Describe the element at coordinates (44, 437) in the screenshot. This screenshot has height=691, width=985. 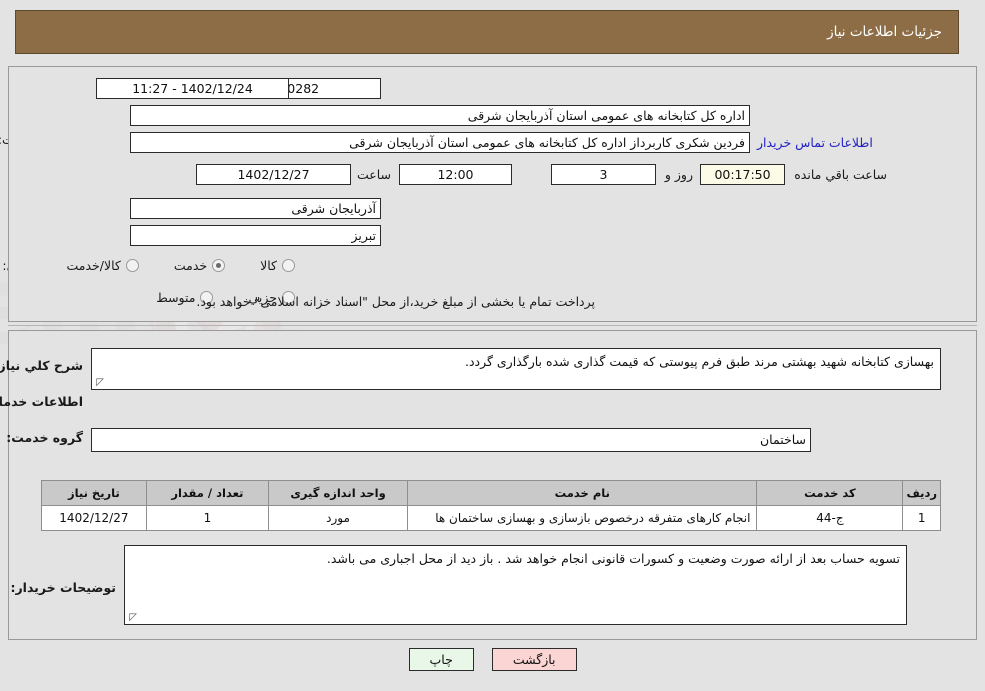
I see `service-group-label: گروه خدمت:` at that location.